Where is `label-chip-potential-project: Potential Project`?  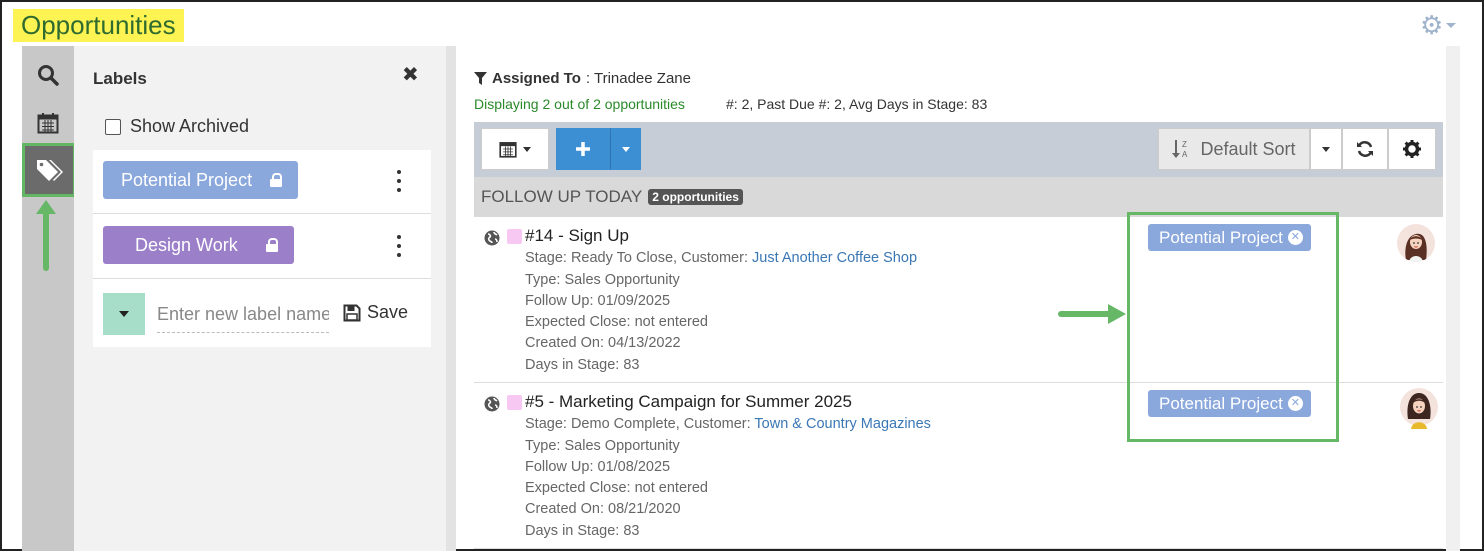 label-chip-potential-project: Potential Project is located at coordinates (201, 180).